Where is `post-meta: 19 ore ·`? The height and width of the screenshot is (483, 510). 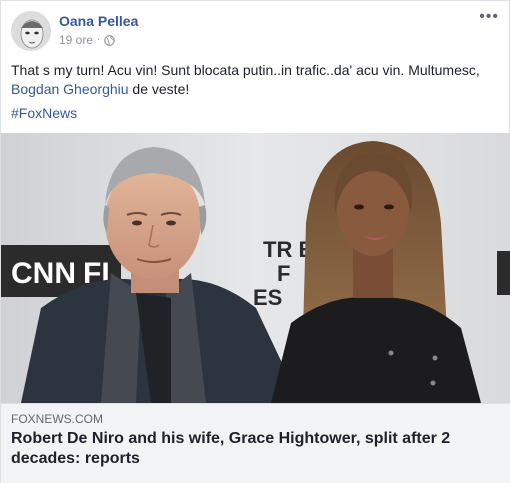
post-meta: 19 ore · is located at coordinates (87, 40).